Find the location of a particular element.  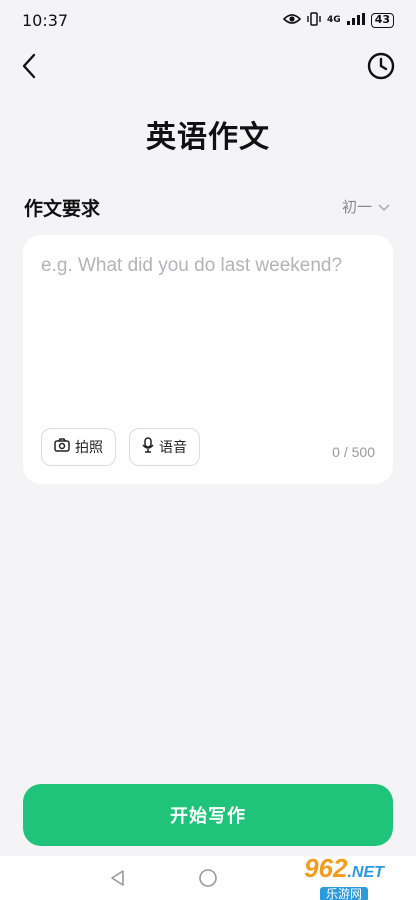

start-writing-button: 开始写作 is located at coordinates (208, 815).